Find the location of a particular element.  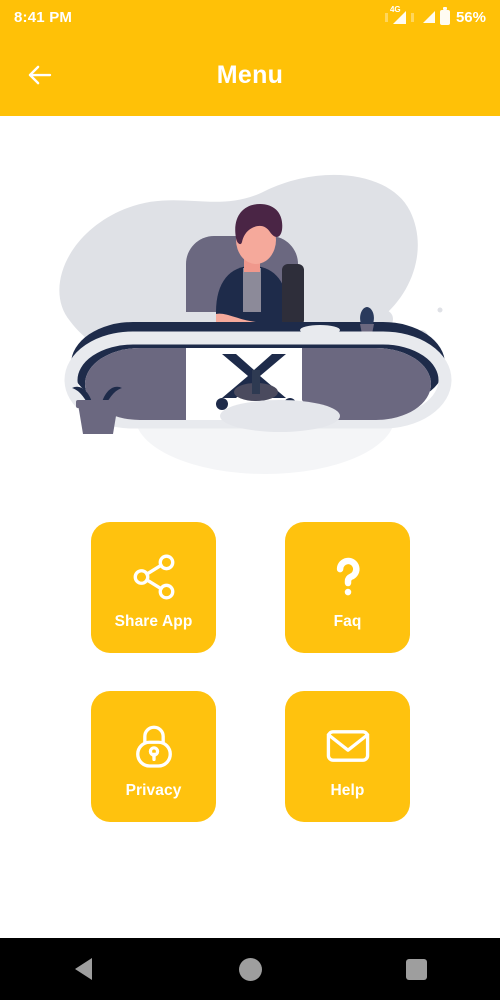

back-button is located at coordinates (40, 75).